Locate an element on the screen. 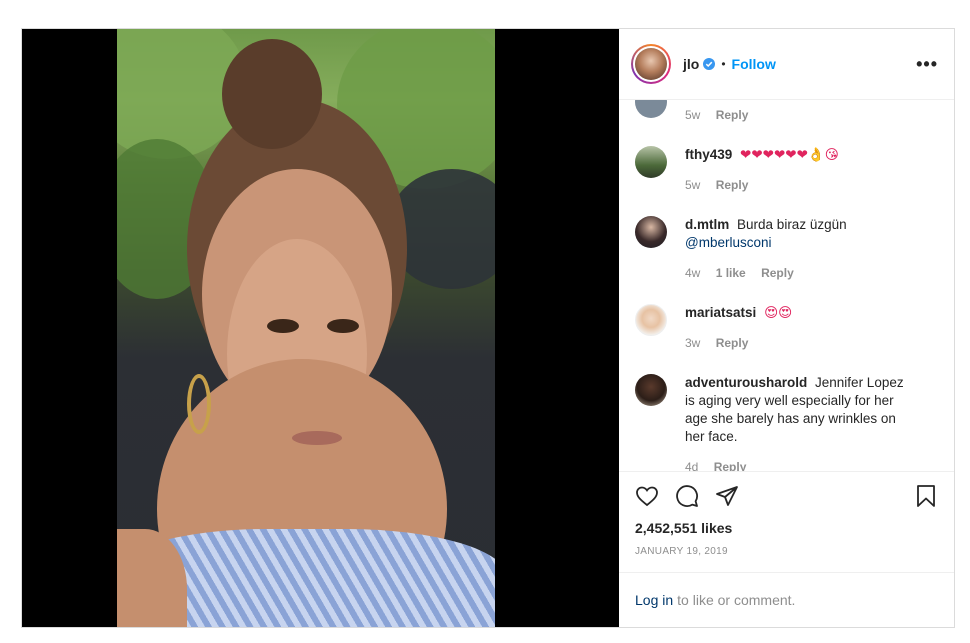  author-username: jlo is located at coordinates (691, 64).